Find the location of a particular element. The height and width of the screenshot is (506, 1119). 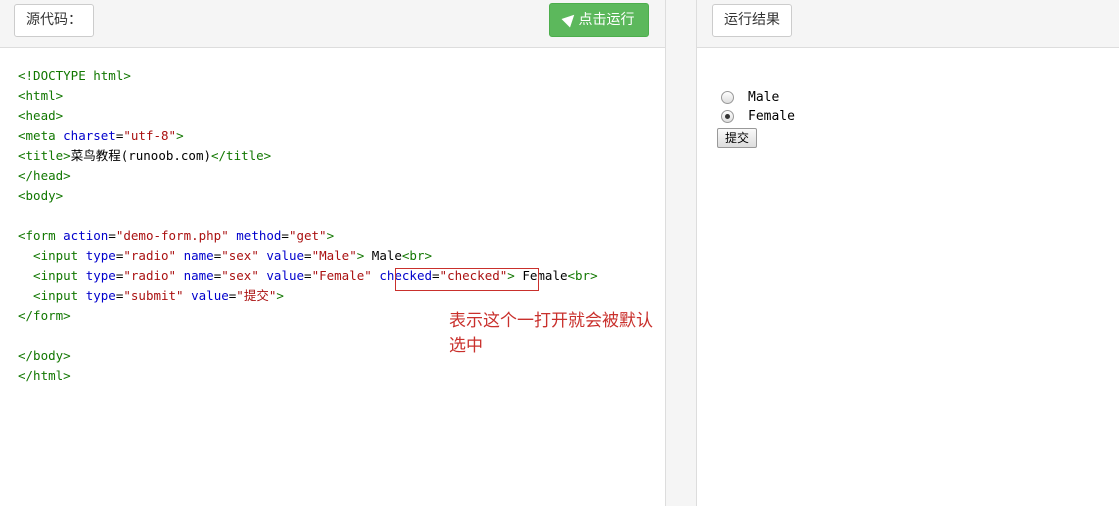

code-line: </body> is located at coordinates (44, 355).